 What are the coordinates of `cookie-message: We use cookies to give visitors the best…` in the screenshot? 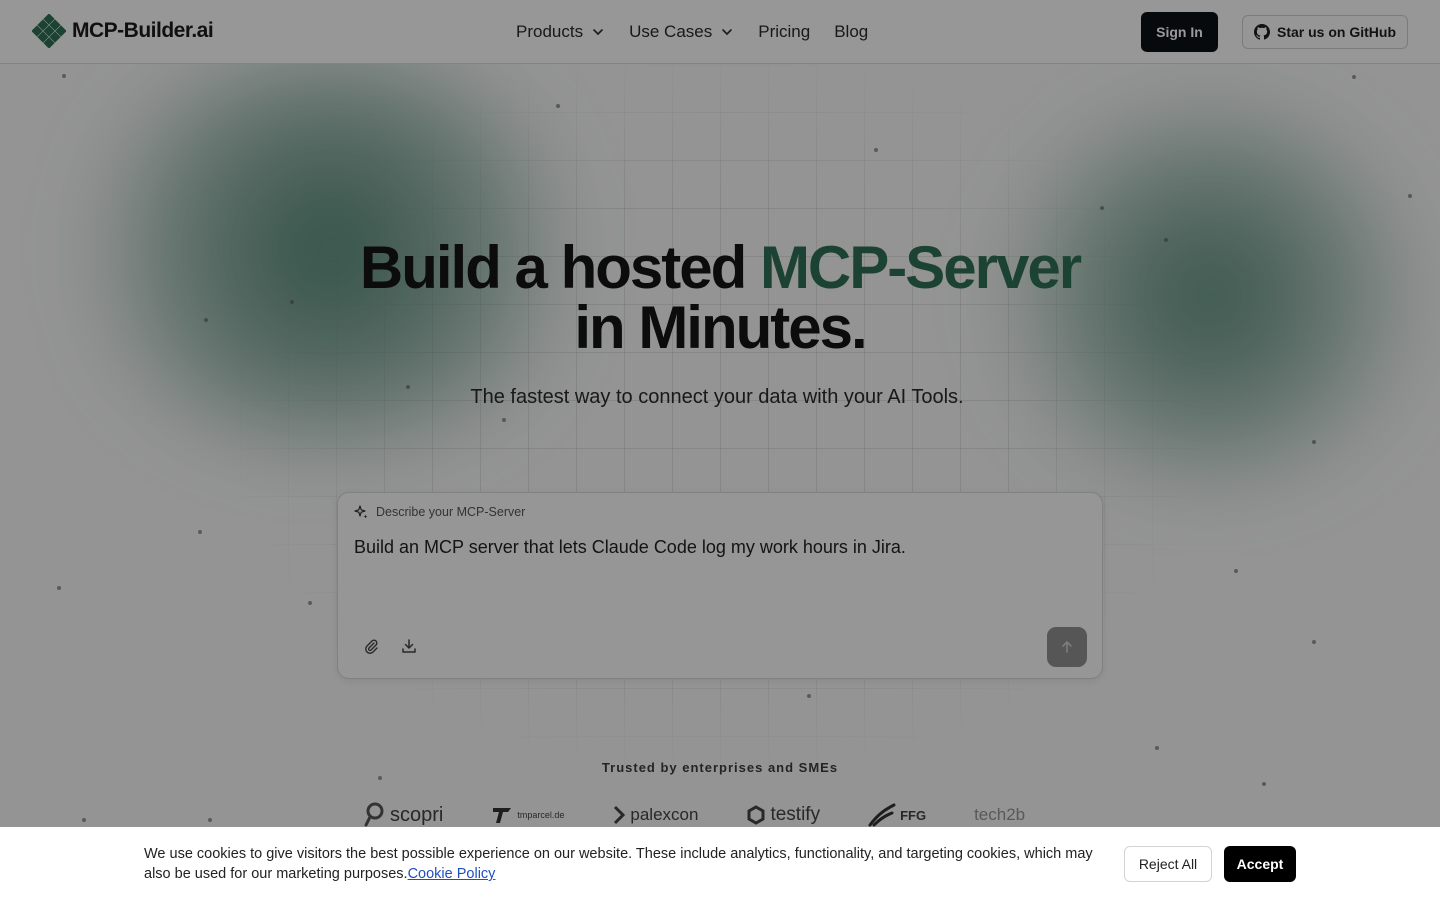 It's located at (618, 864).